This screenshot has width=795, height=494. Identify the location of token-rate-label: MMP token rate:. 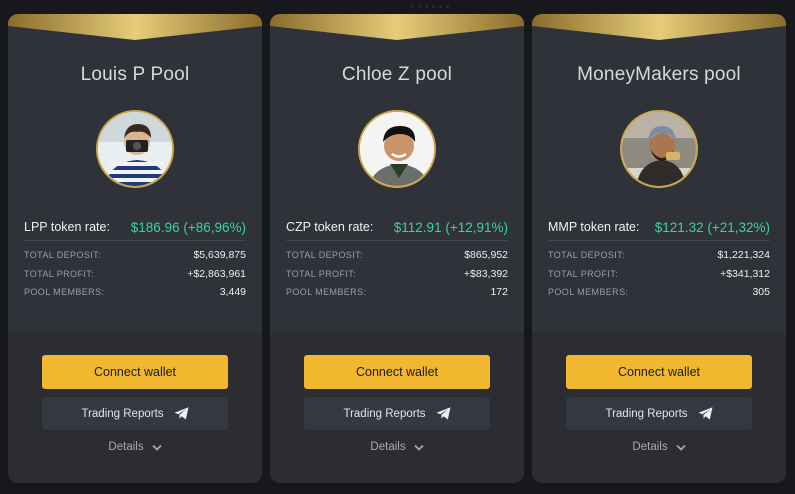
(594, 227).